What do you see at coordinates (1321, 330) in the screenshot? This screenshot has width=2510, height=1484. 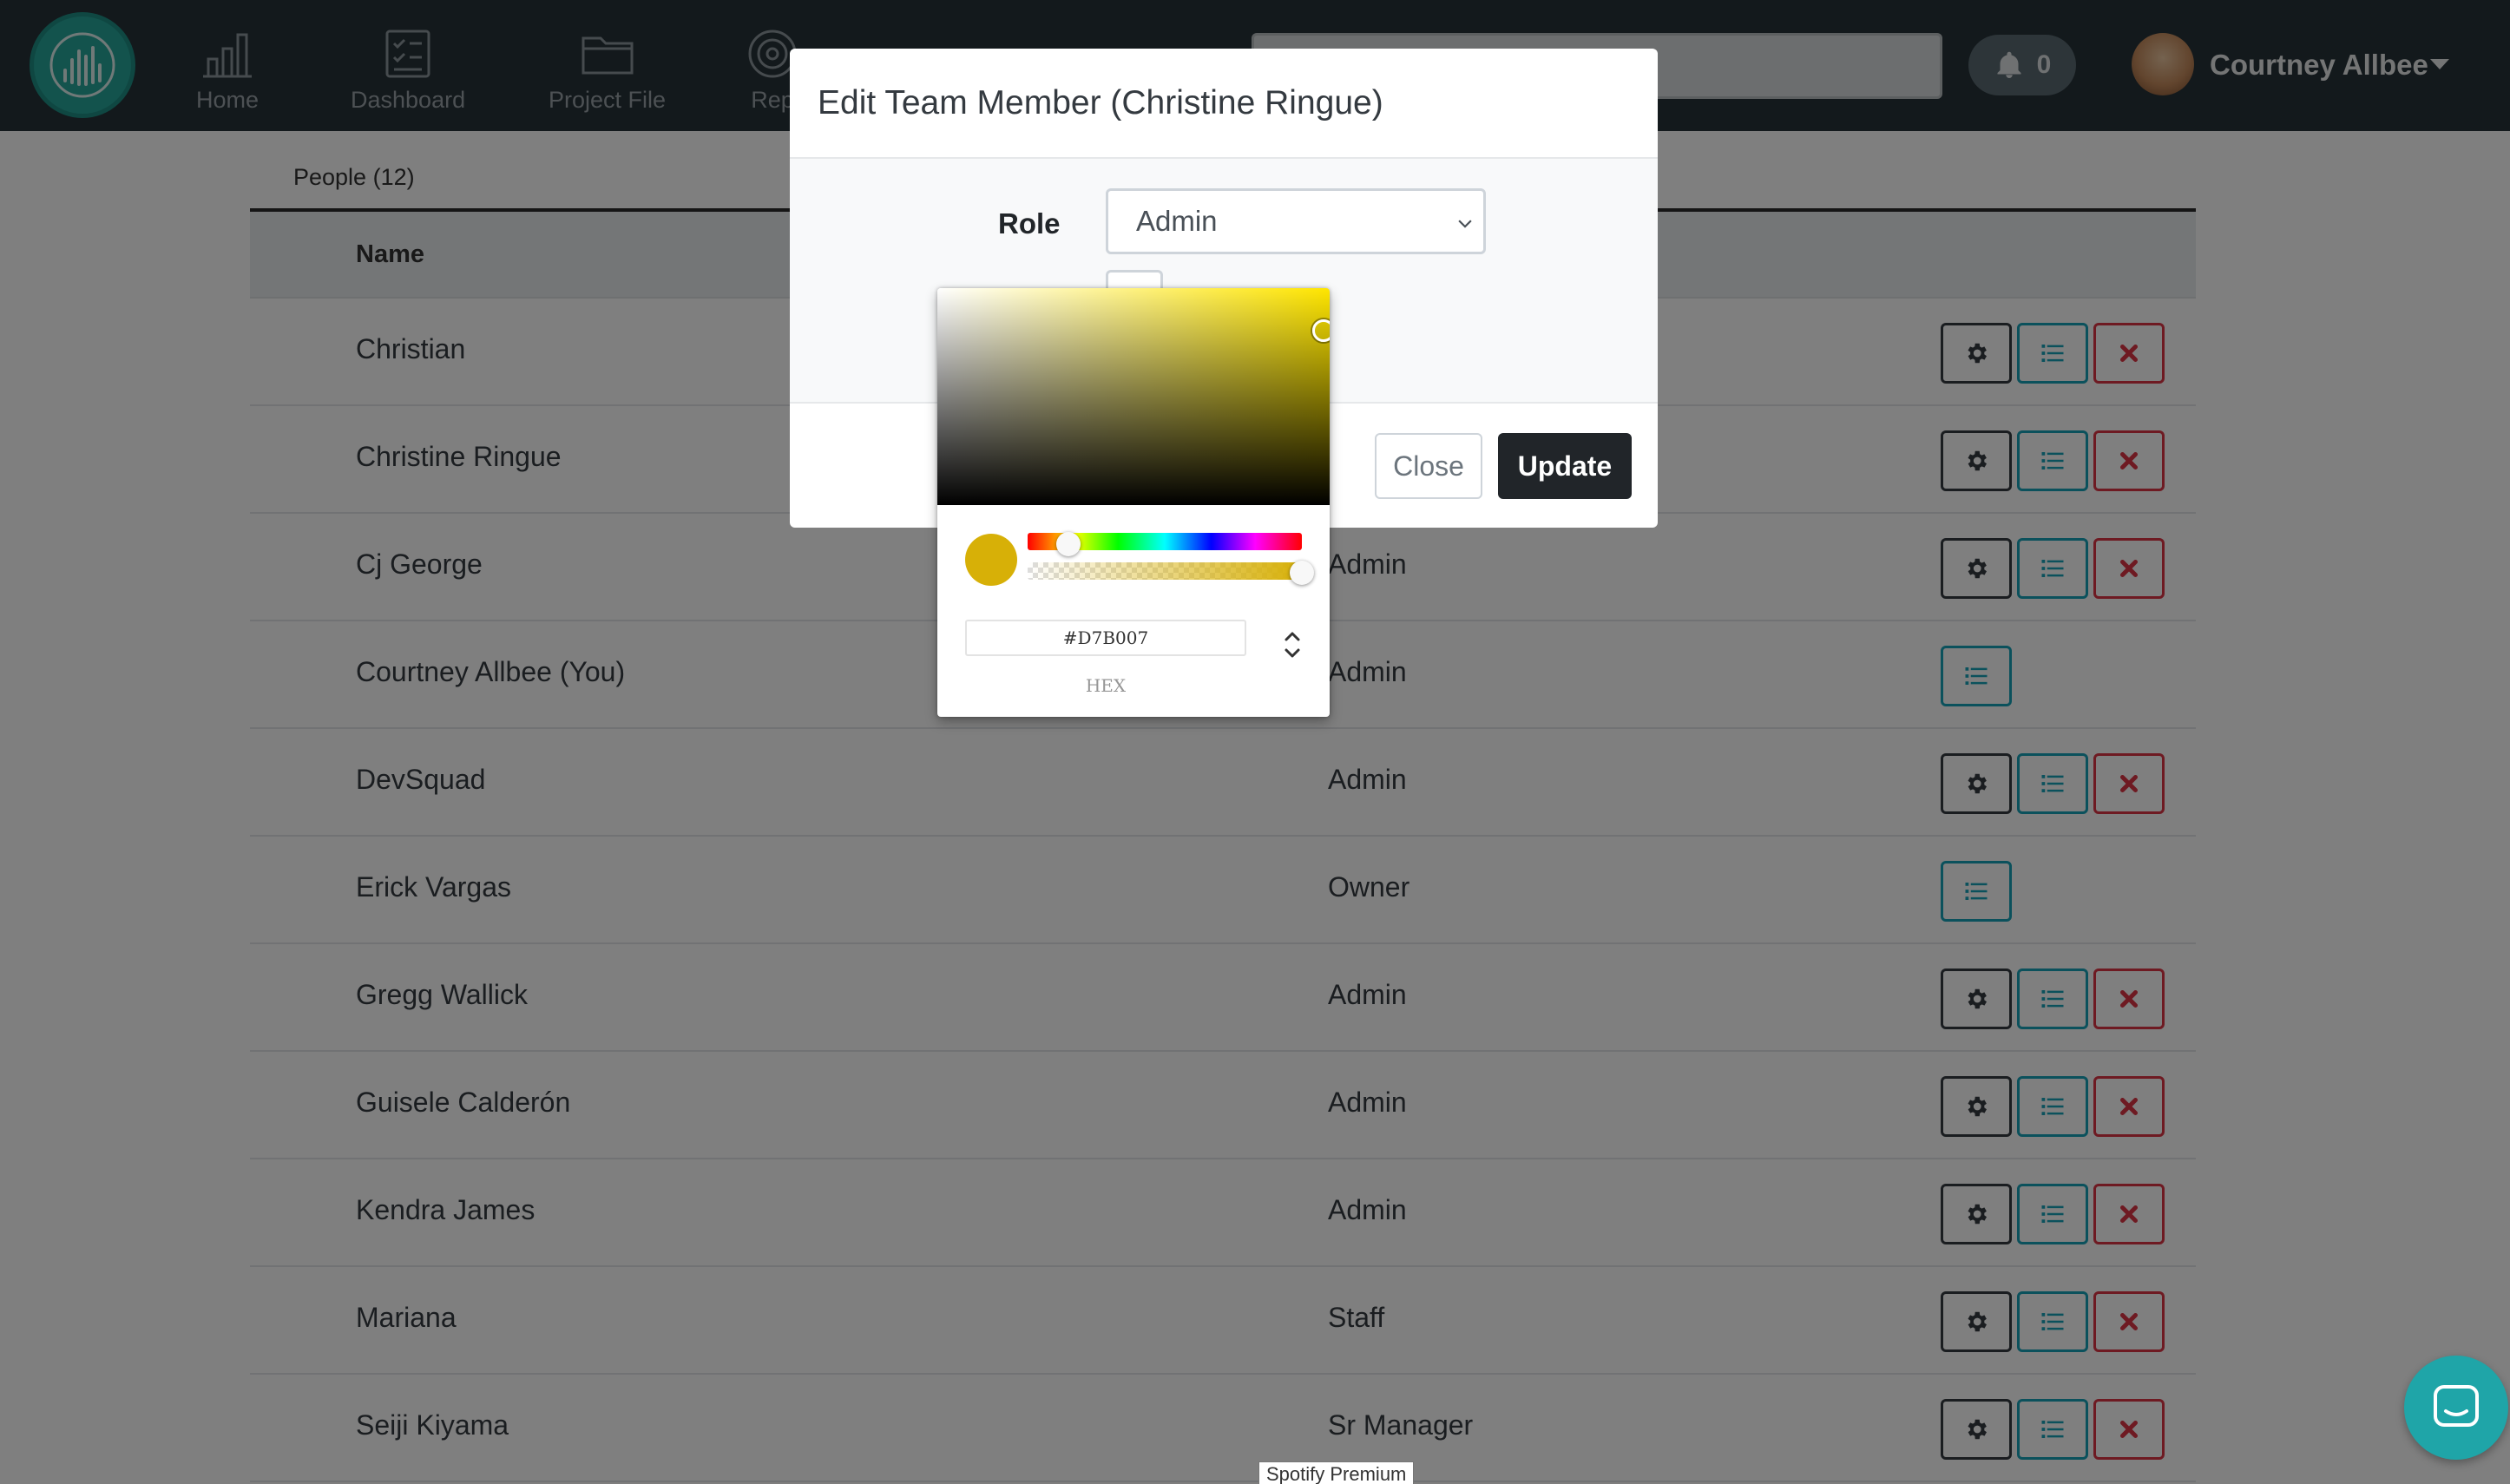 I see `saturation-cursor` at bounding box center [1321, 330].